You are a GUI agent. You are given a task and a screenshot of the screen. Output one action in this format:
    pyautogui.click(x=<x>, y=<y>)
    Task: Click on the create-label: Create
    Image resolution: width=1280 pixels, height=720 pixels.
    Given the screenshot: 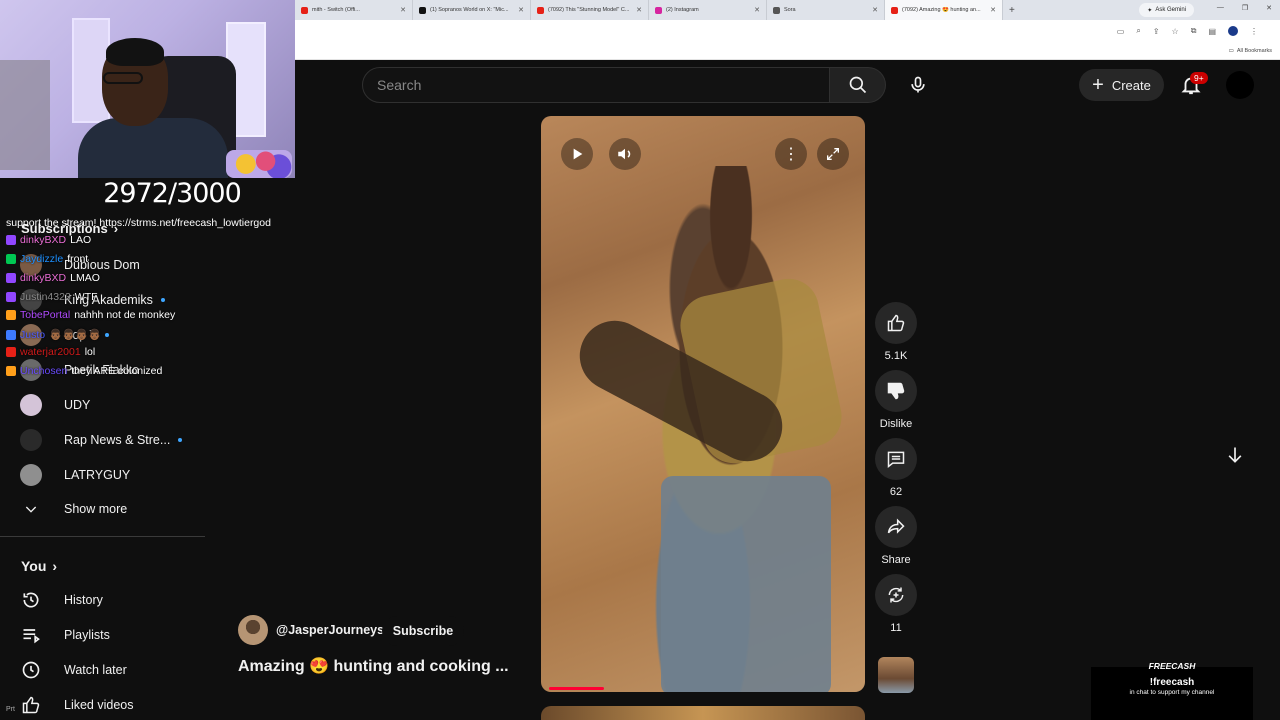 What is the action you would take?
    pyautogui.click(x=1131, y=85)
    